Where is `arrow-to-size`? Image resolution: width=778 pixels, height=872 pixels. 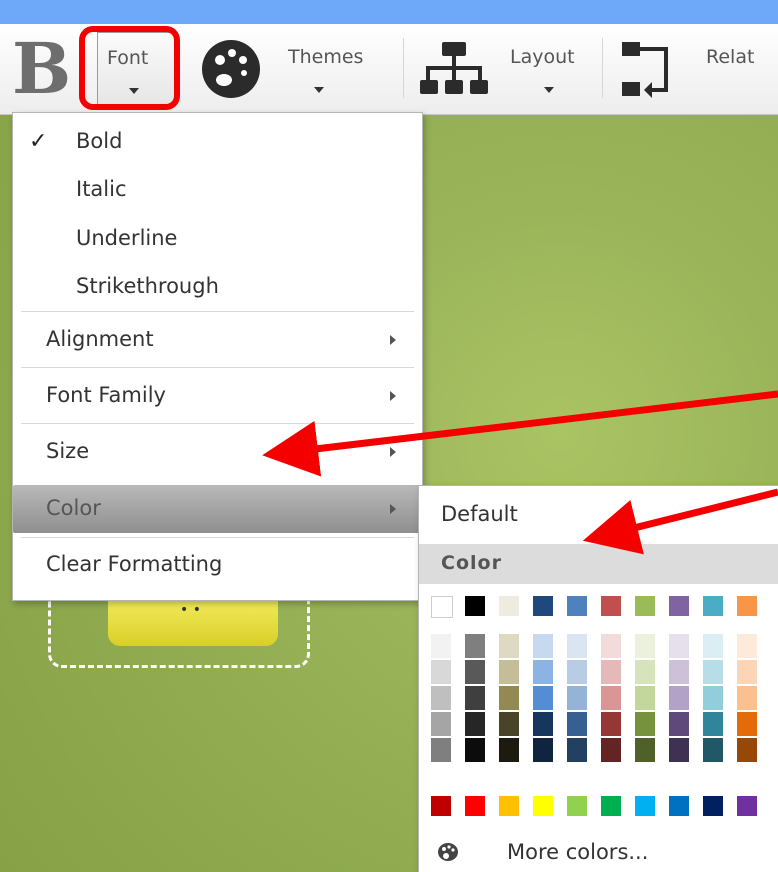
arrow-to-size is located at coordinates (520, 433).